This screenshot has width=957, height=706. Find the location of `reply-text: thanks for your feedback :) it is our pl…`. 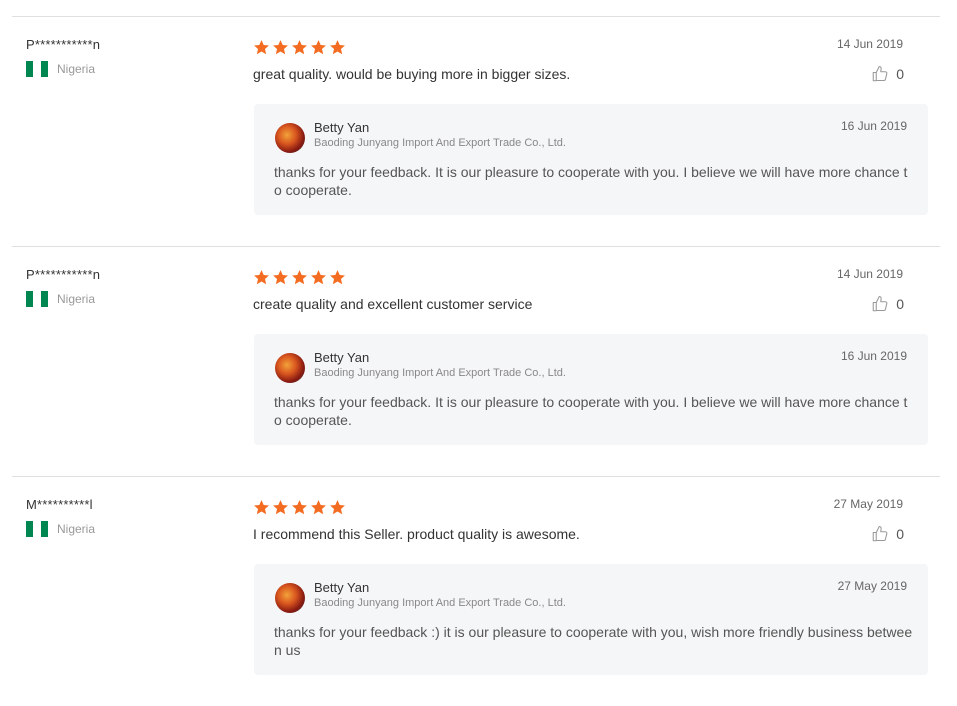

reply-text: thanks for your feedback :) it is our pl… is located at coordinates (593, 641).